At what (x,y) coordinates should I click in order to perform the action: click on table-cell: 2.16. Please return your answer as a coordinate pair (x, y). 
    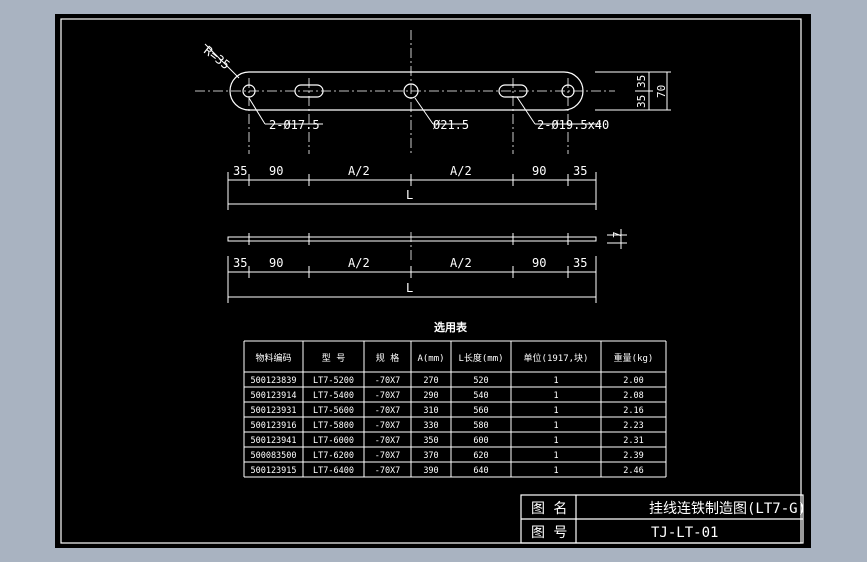
    Looking at the image, I should click on (633, 411).